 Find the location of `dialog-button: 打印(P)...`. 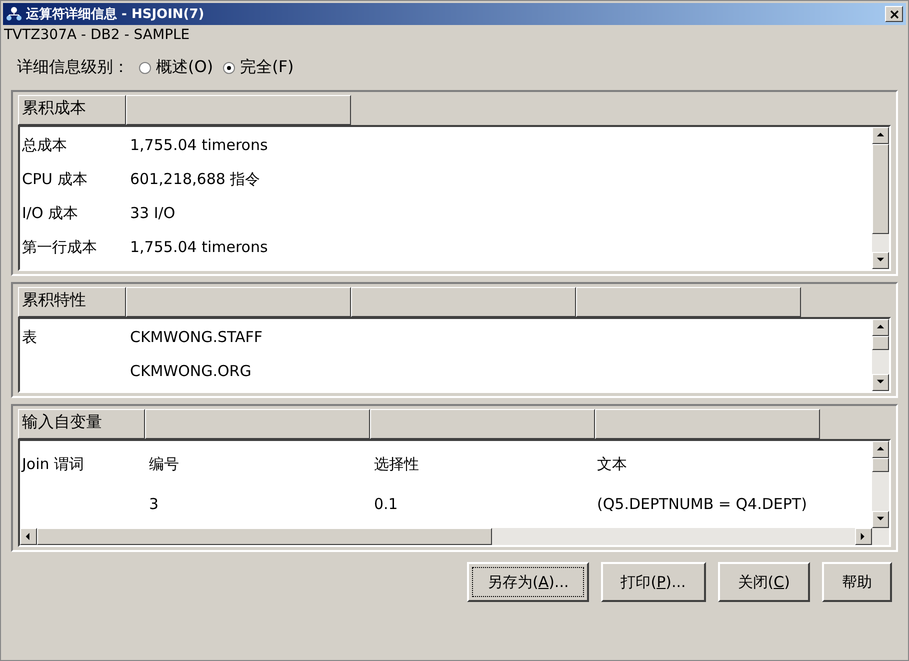

dialog-button: 打印(P)... is located at coordinates (653, 582).